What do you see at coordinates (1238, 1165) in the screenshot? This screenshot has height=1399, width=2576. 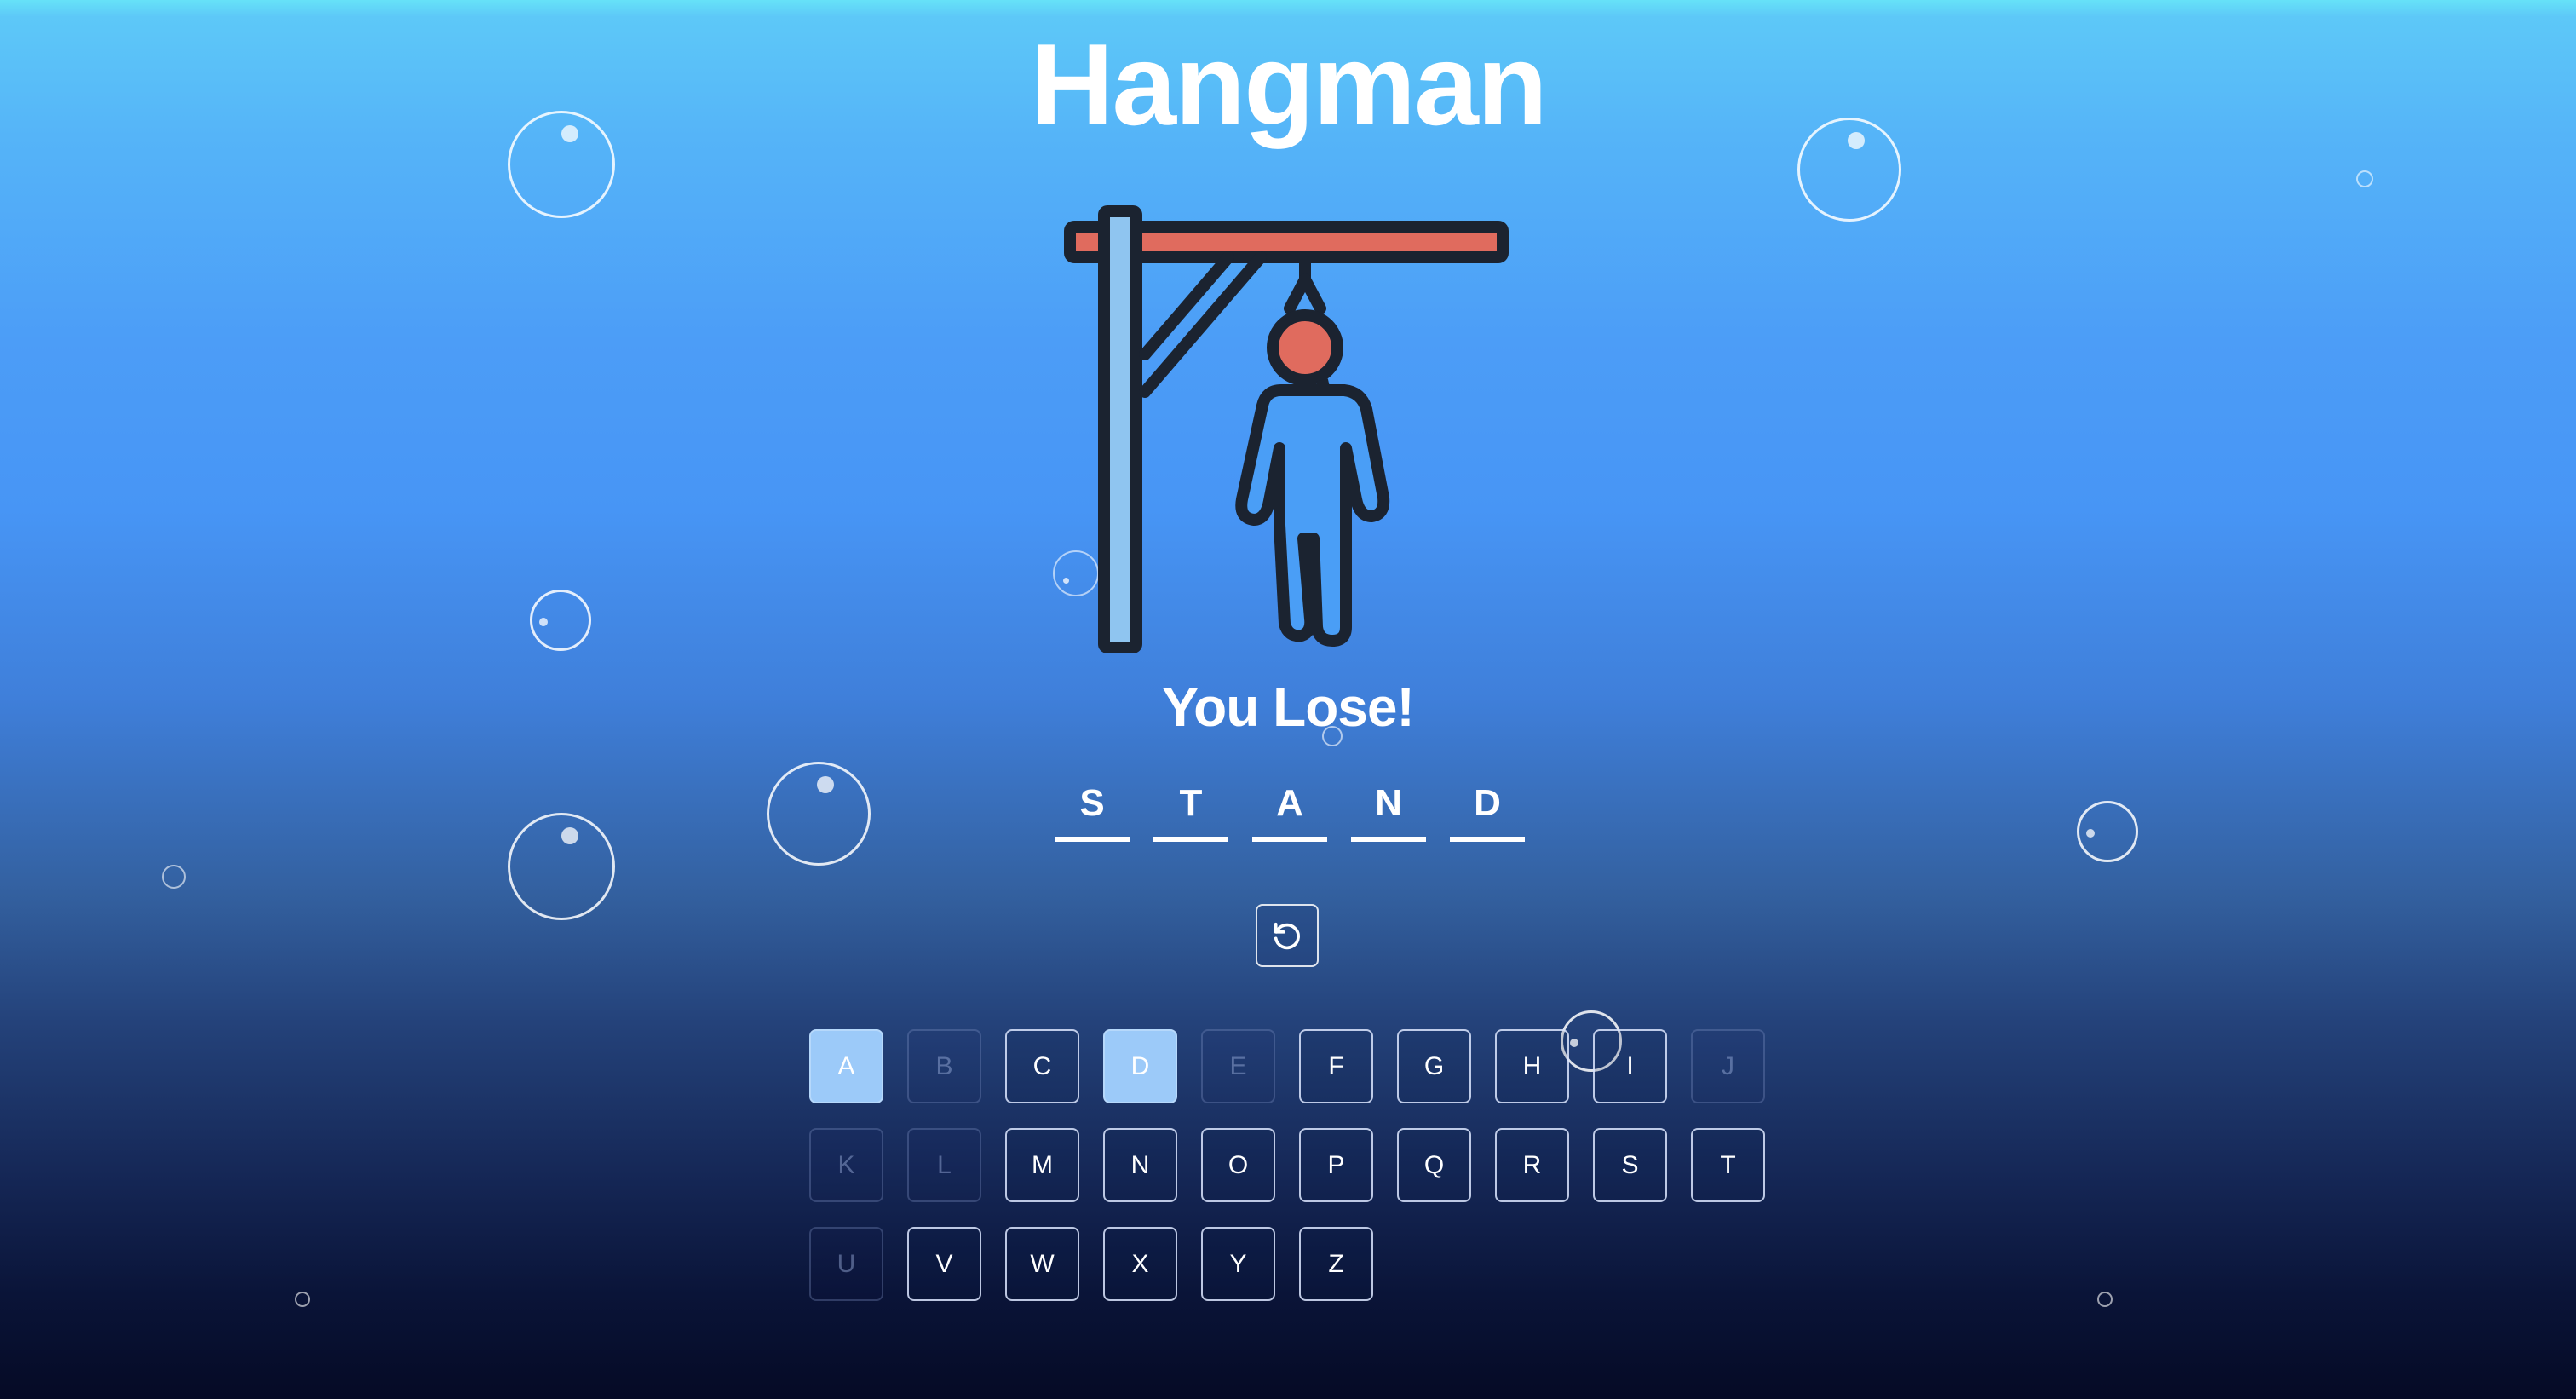 I see `letter-key-o: O` at bounding box center [1238, 1165].